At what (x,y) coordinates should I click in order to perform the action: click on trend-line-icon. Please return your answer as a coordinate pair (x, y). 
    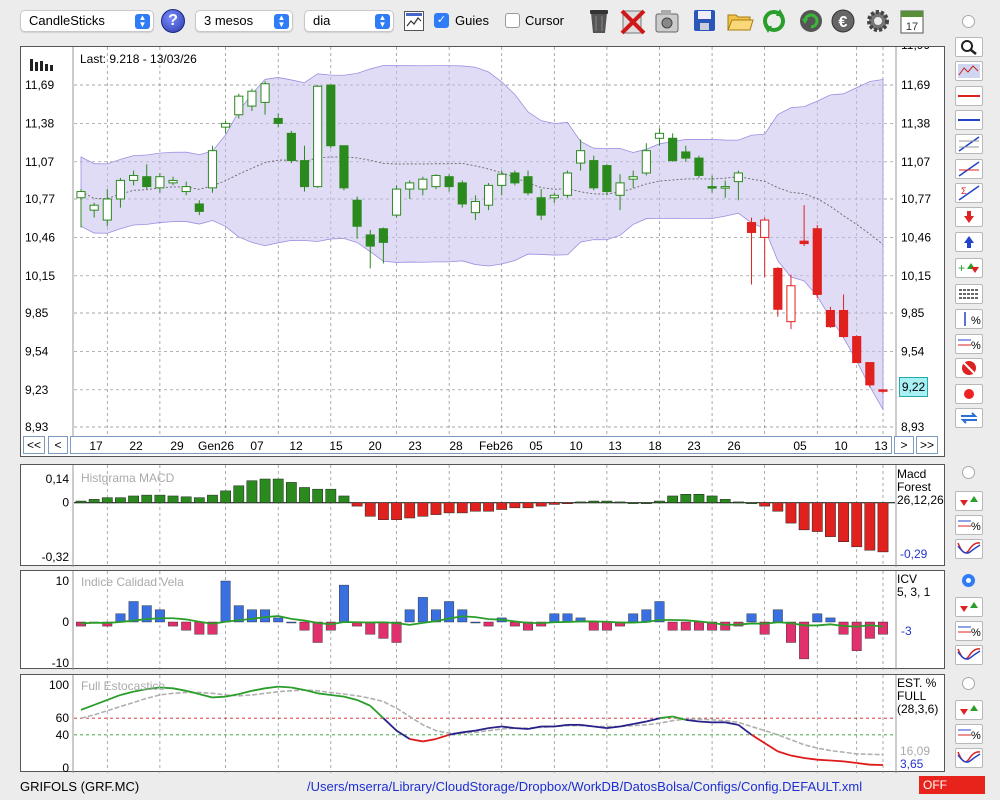
    Looking at the image, I should click on (969, 169).